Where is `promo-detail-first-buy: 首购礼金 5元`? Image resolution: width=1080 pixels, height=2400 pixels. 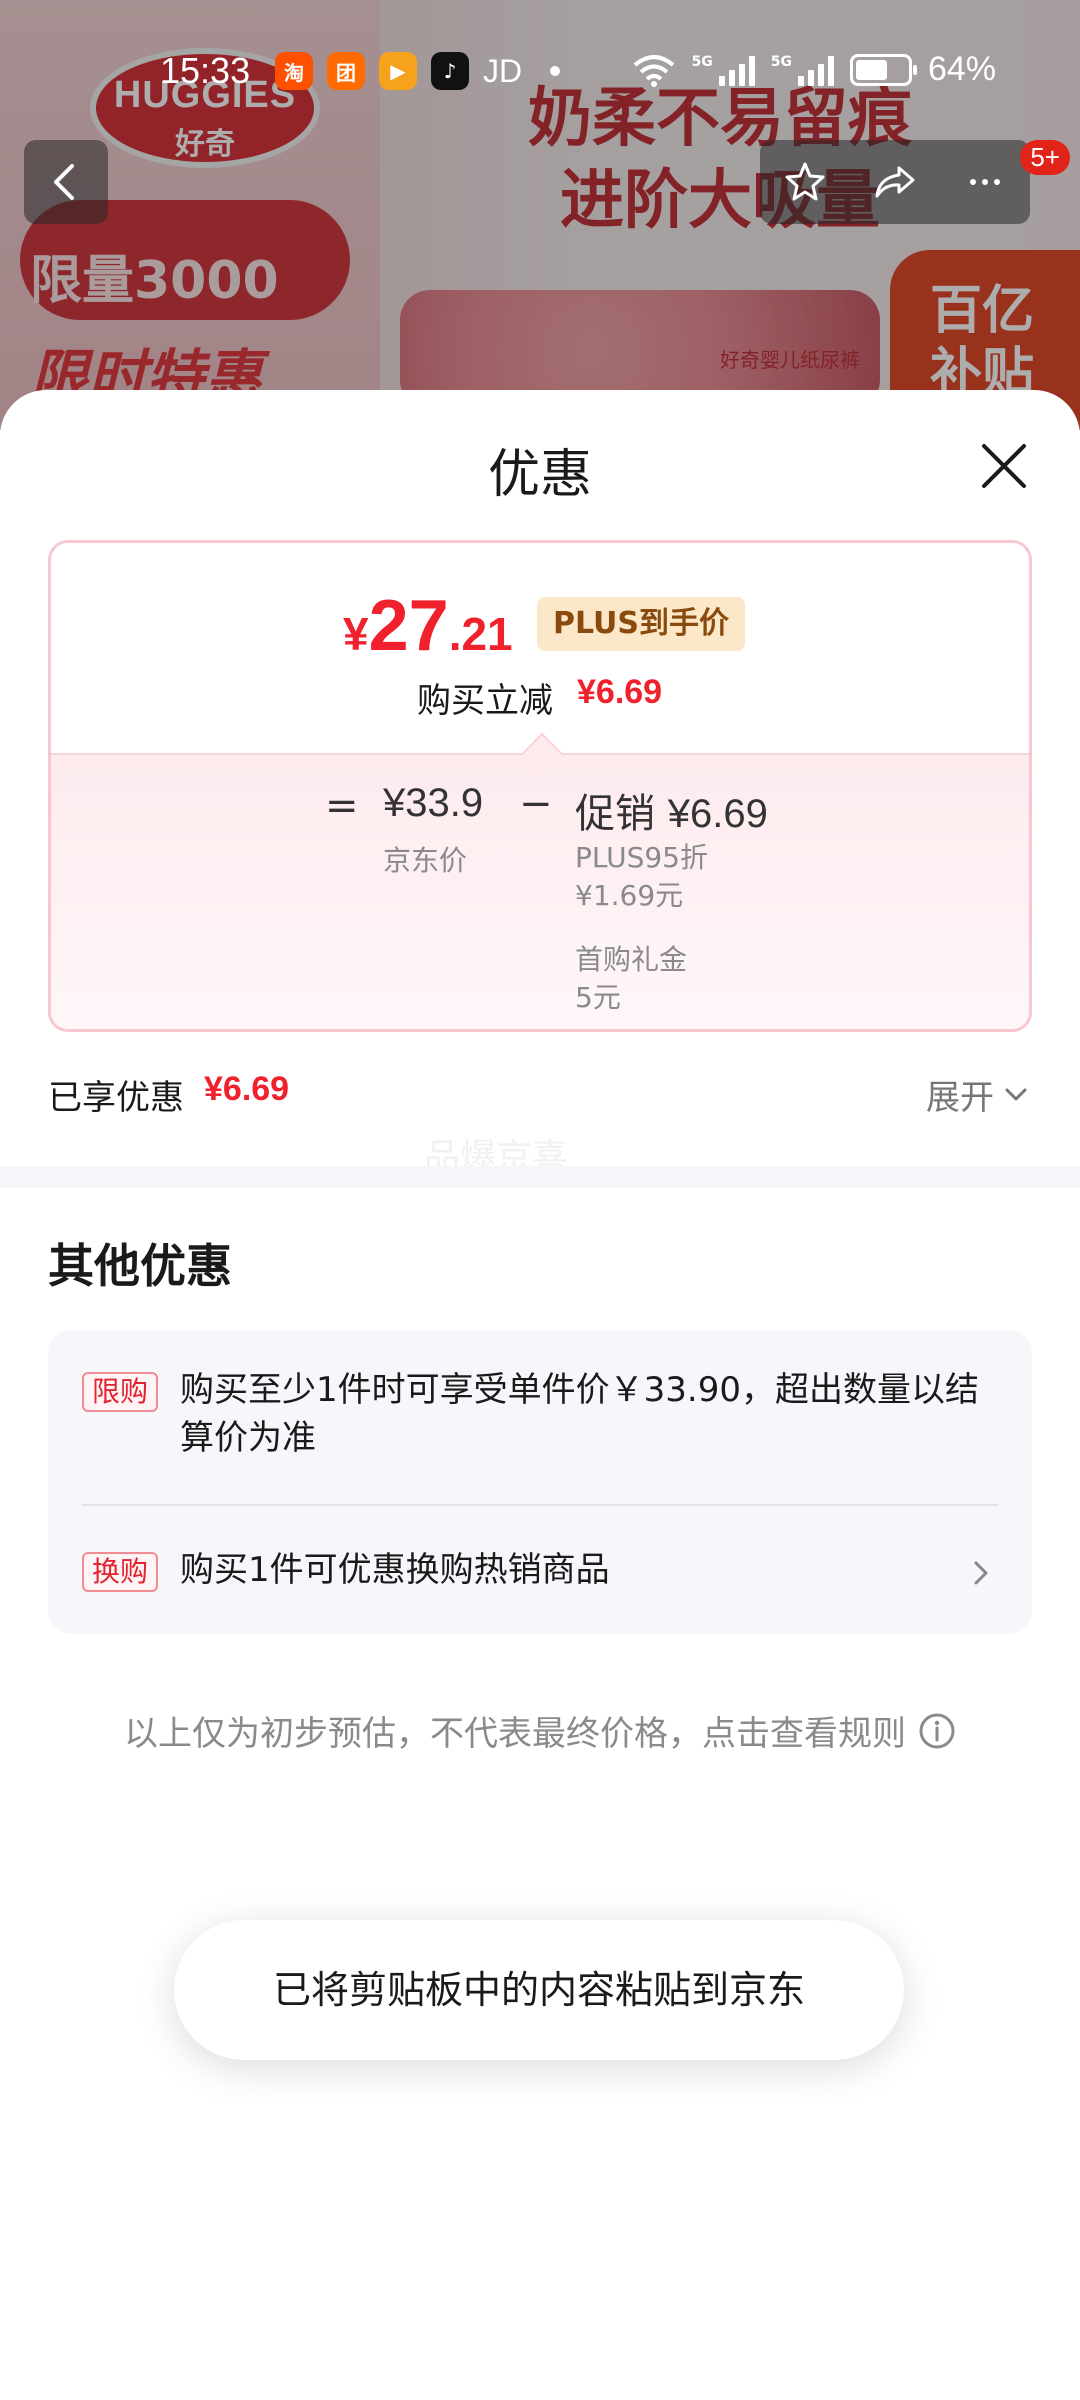
promo-detail-first-buy: 首购礼金 5元 is located at coordinates (631, 979).